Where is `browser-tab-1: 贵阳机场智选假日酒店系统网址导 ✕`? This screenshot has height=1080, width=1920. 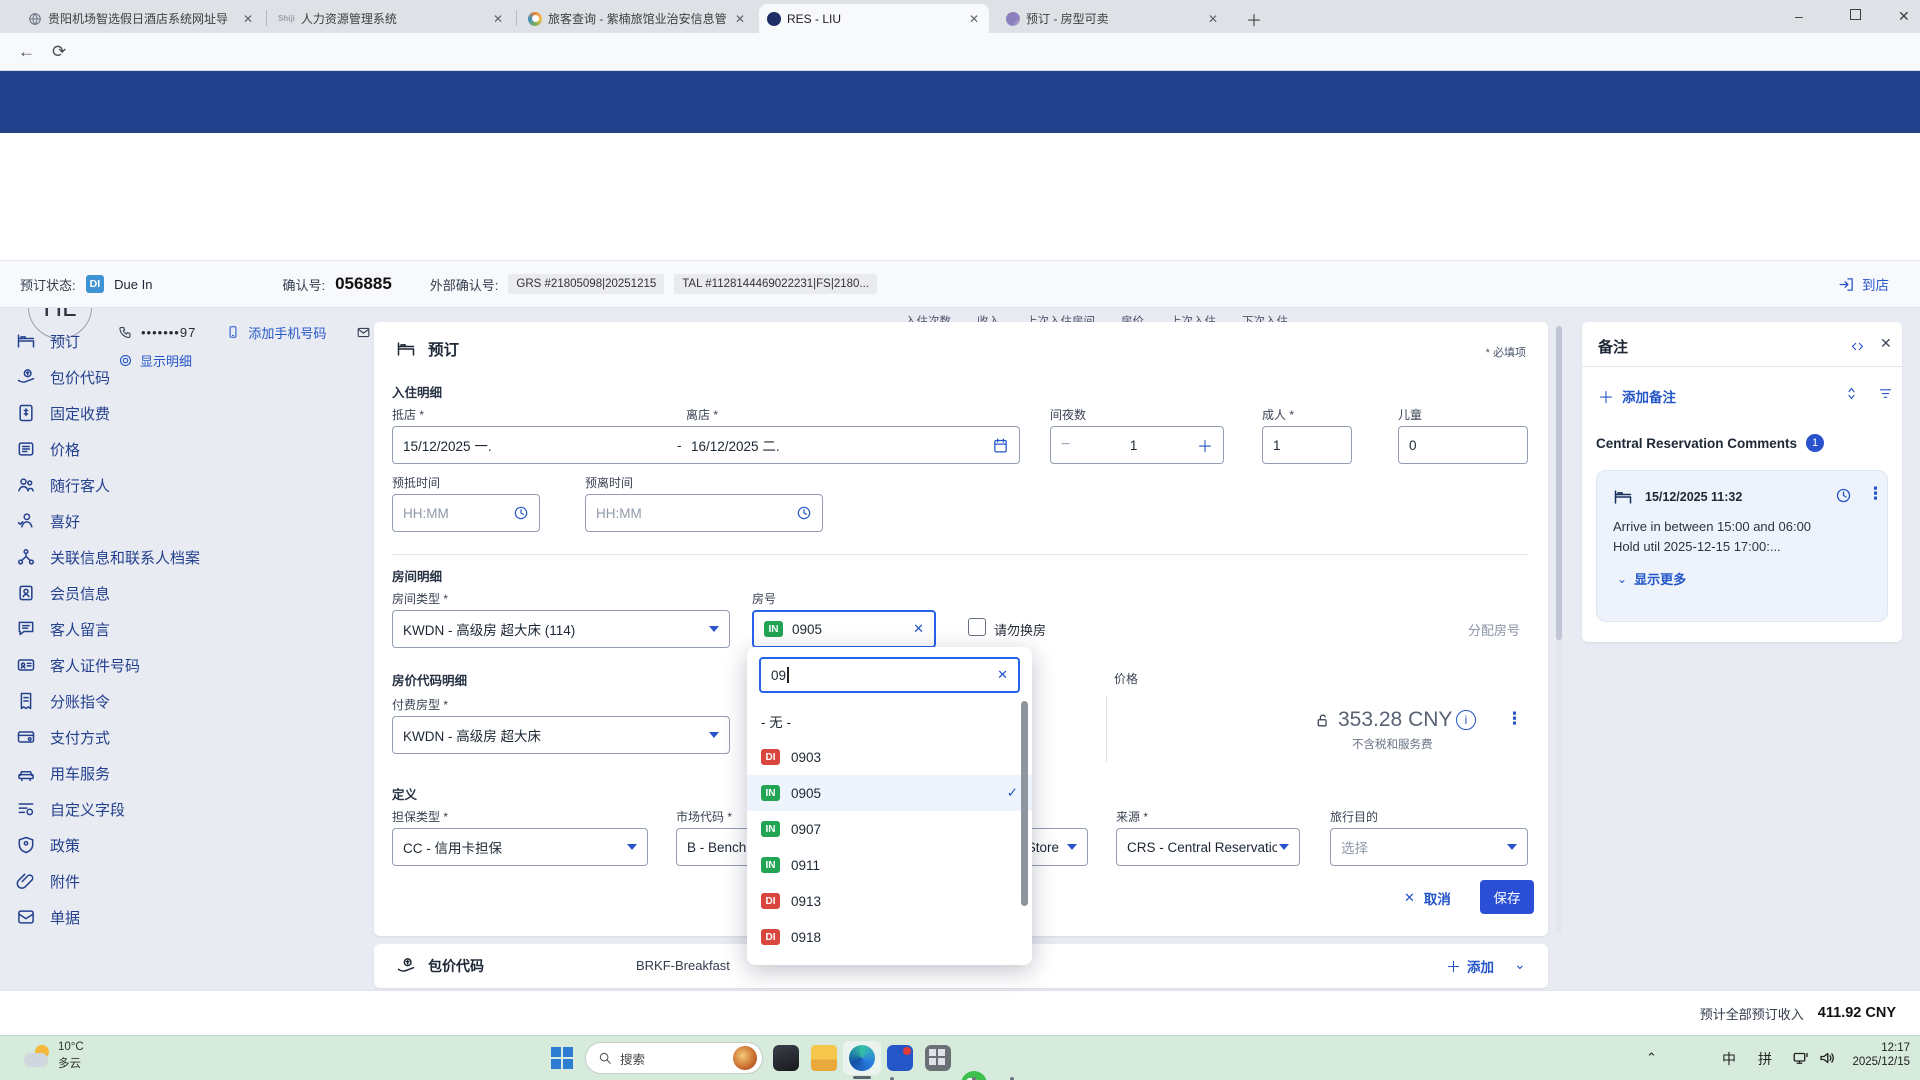 browser-tab-1: 贵阳机场智选假日酒店系统网址导 ✕ is located at coordinates (141, 18).